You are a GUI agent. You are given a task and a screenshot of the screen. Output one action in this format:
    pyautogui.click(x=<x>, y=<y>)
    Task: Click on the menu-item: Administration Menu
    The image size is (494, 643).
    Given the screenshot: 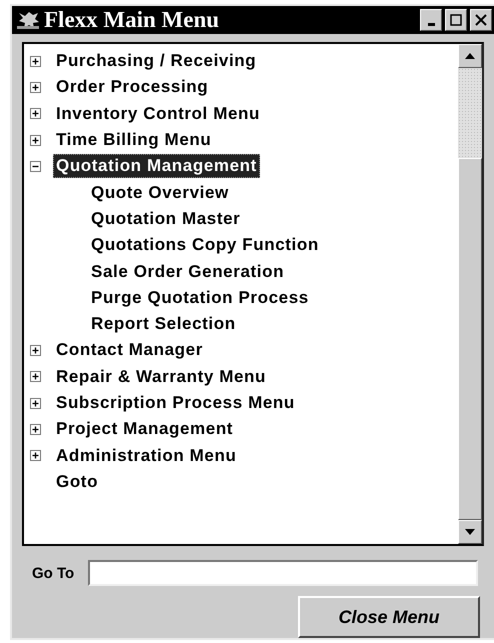 What is the action you would take?
    pyautogui.click(x=146, y=456)
    